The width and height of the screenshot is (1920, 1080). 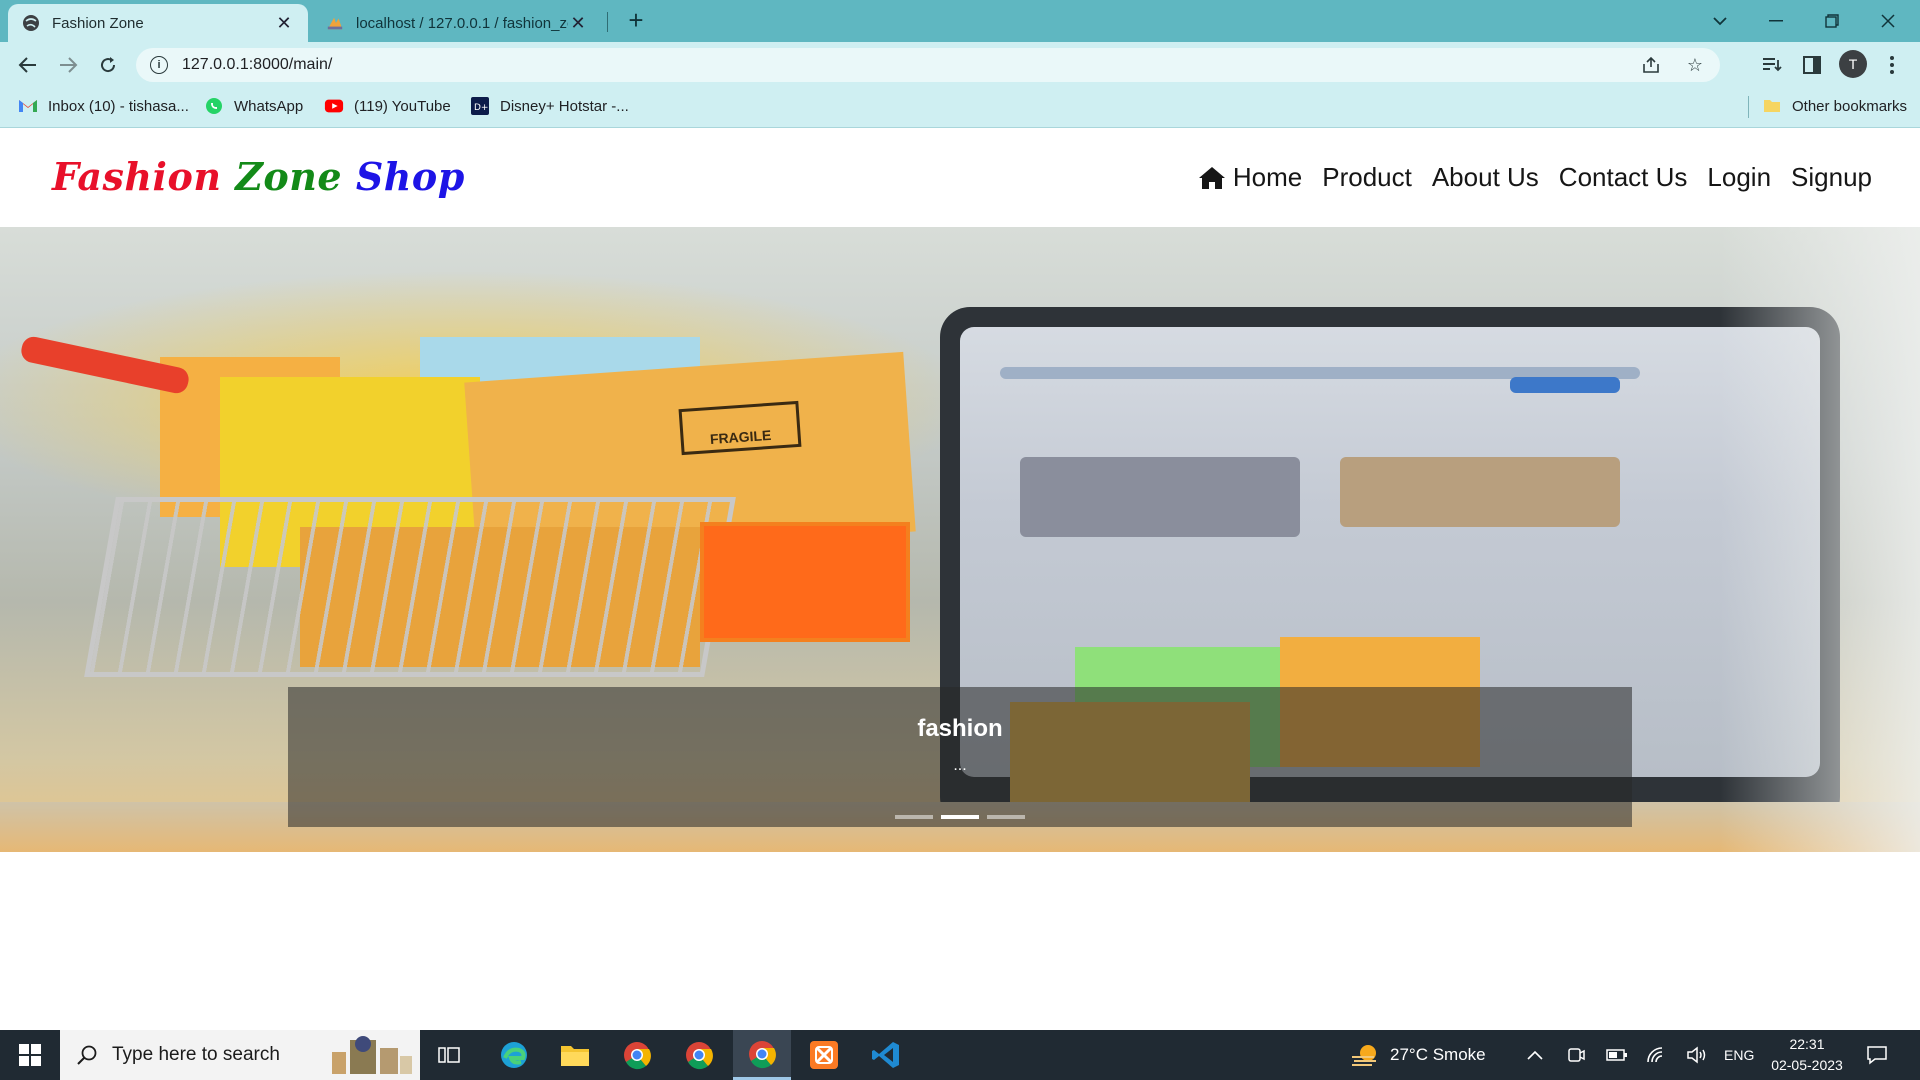 What do you see at coordinates (1623, 177) in the screenshot?
I see `nav-contact-us: Contact Us` at bounding box center [1623, 177].